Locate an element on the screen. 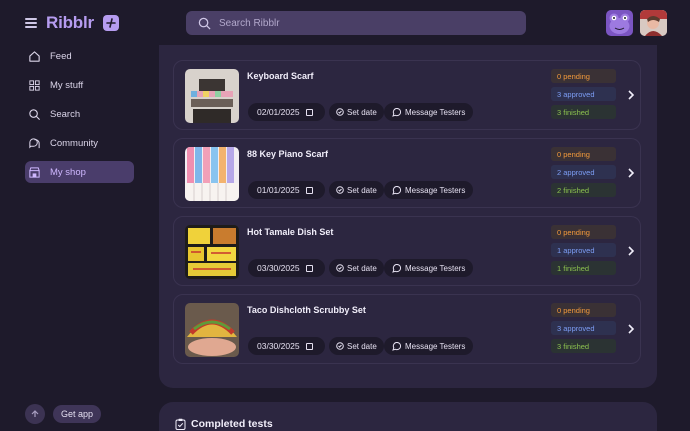  sidebar-item-label: Search is located at coordinates (65, 114).